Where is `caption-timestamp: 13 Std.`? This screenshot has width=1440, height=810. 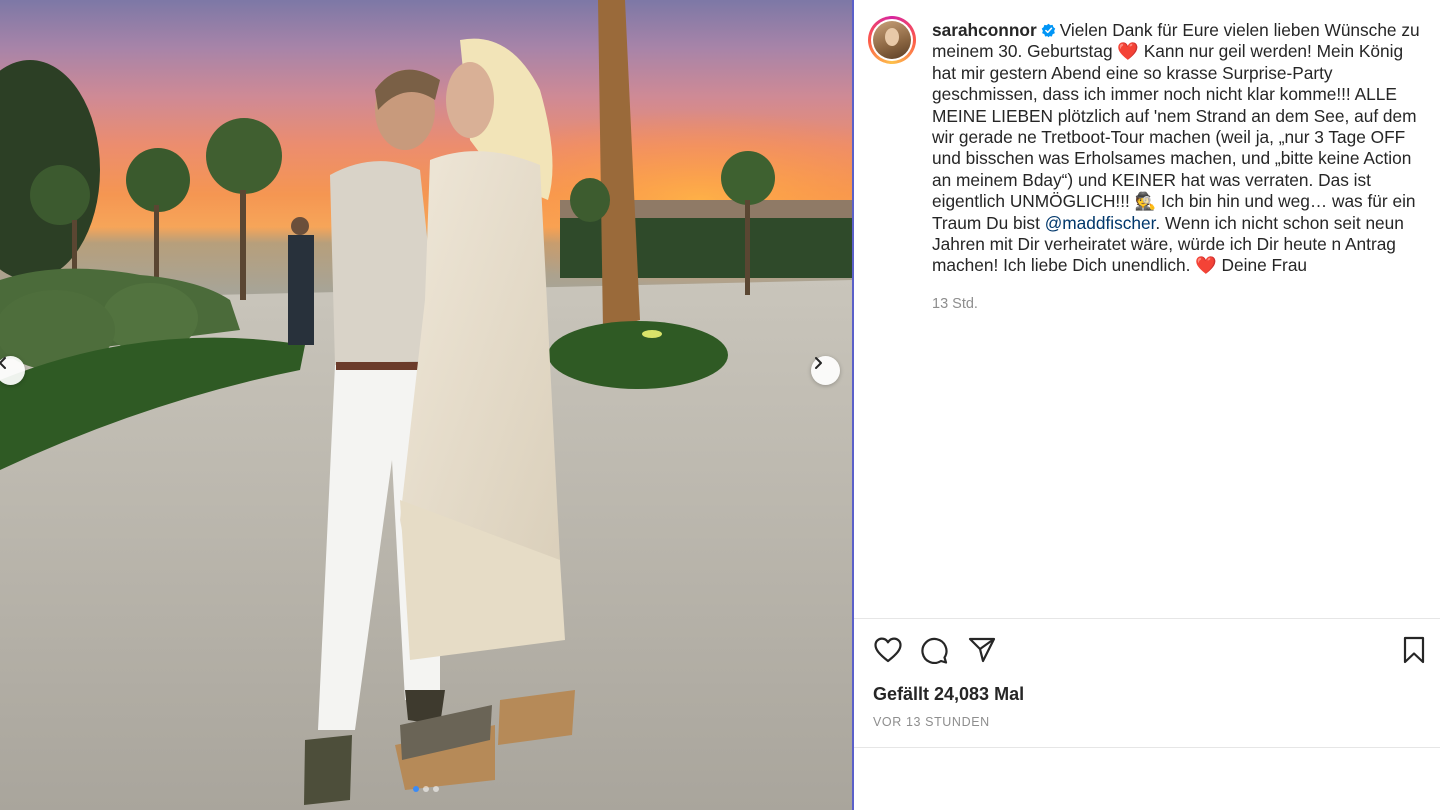
caption-timestamp: 13 Std. is located at coordinates (955, 304).